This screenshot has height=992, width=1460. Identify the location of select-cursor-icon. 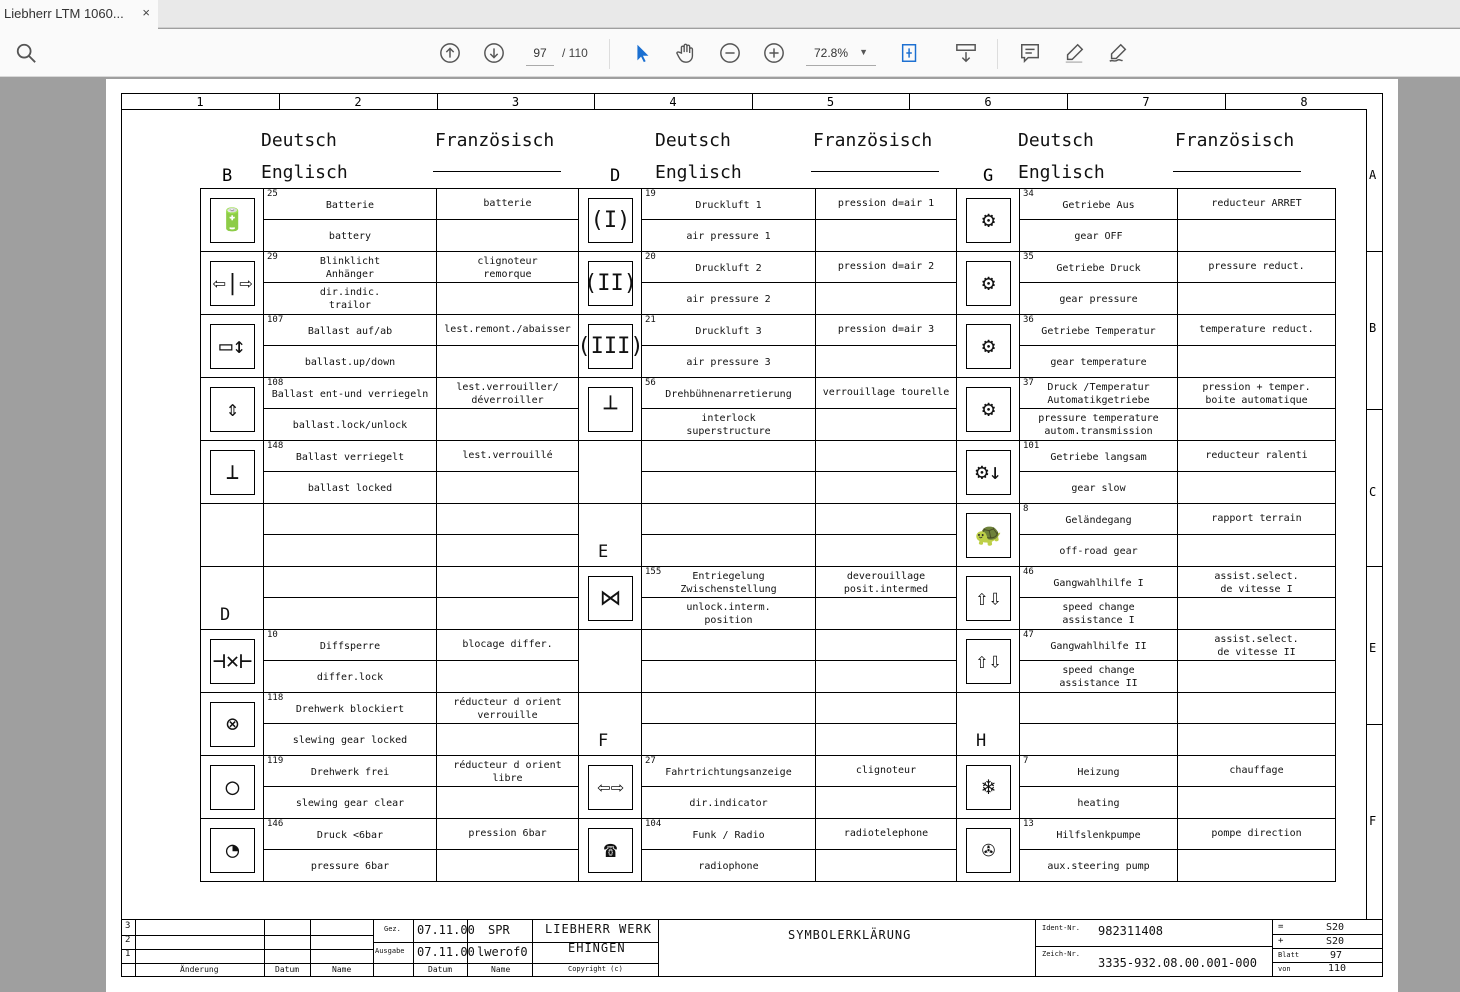
(642, 53).